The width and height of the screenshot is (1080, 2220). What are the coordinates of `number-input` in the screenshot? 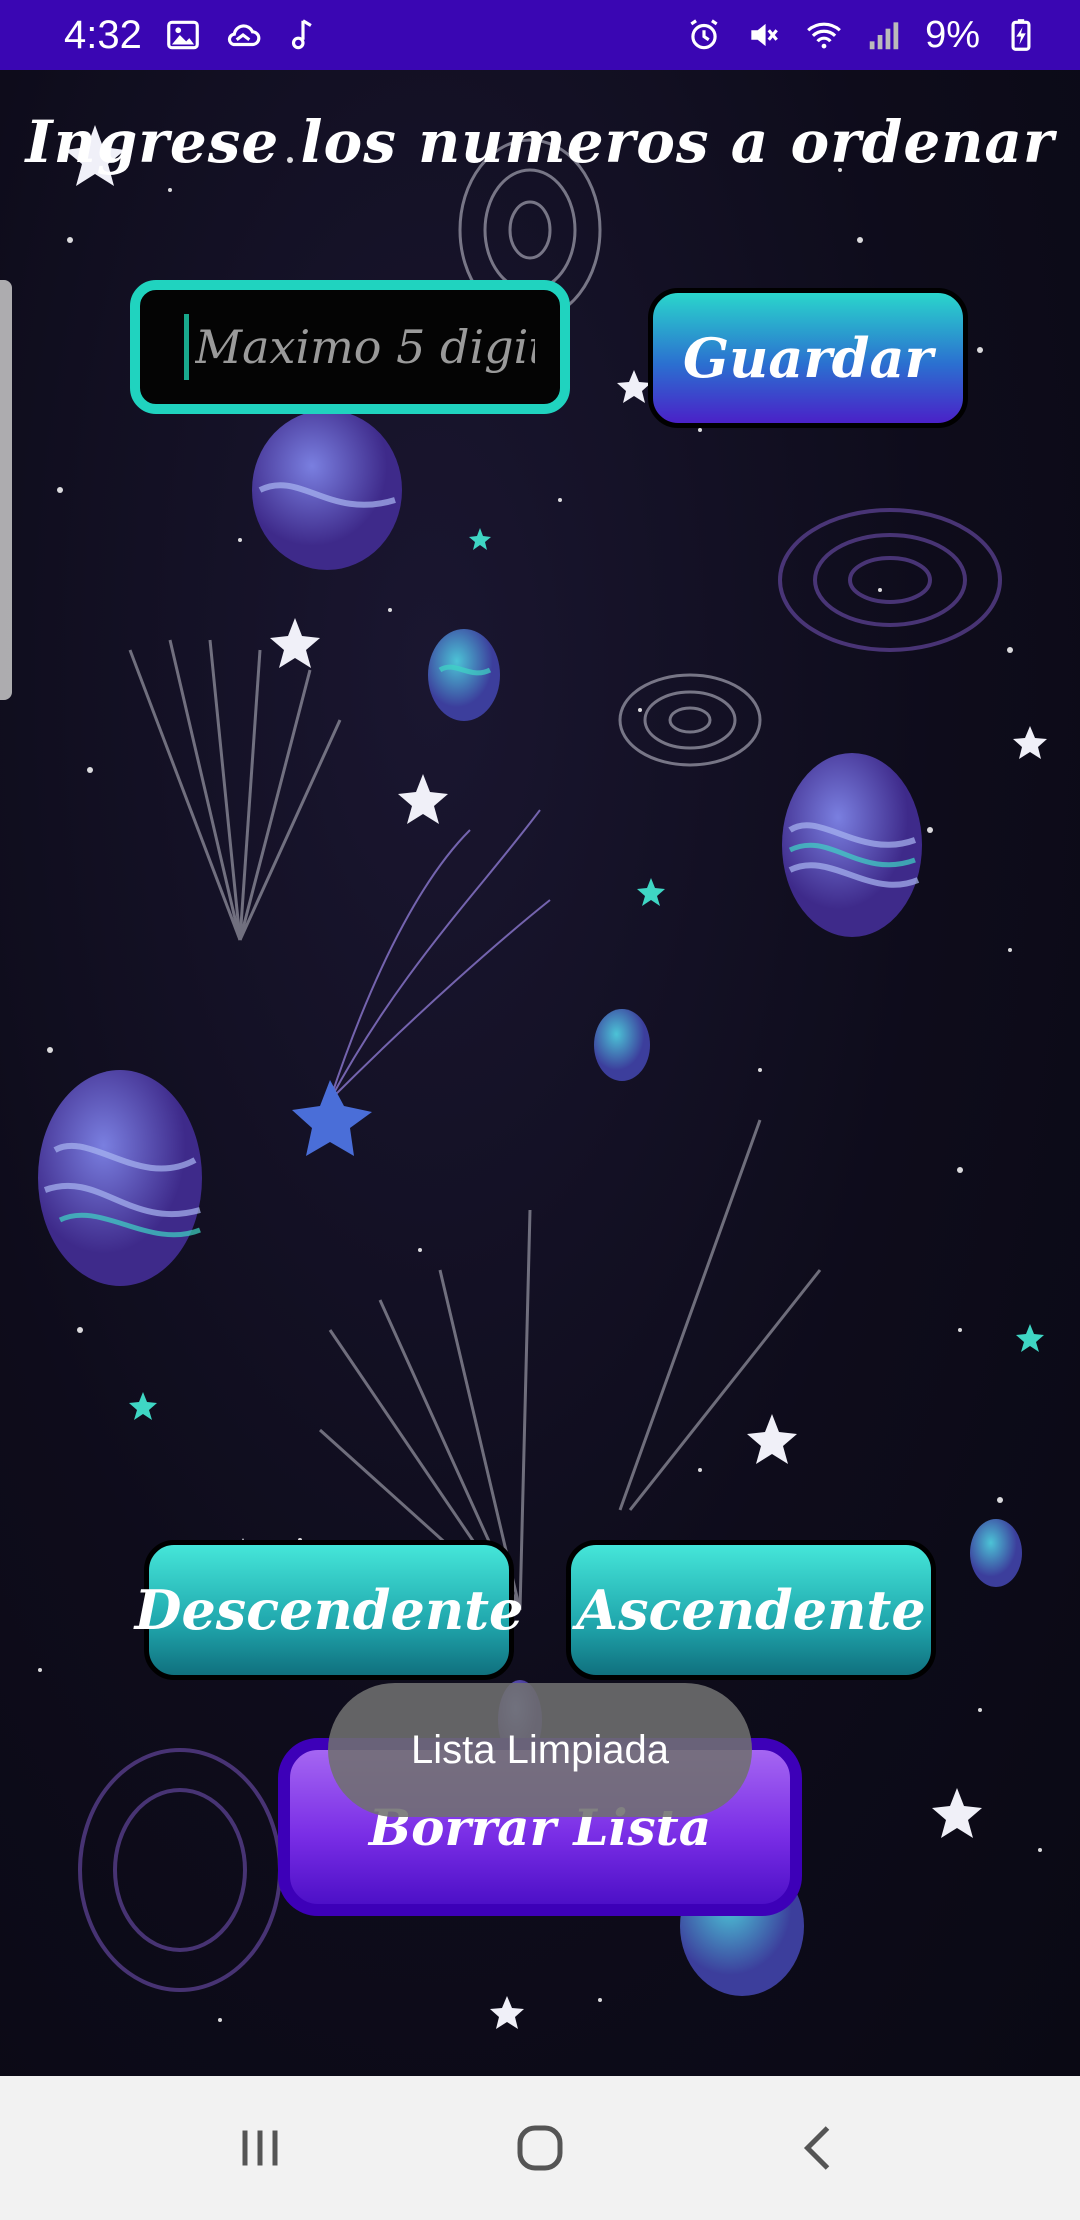 It's located at (365, 347).